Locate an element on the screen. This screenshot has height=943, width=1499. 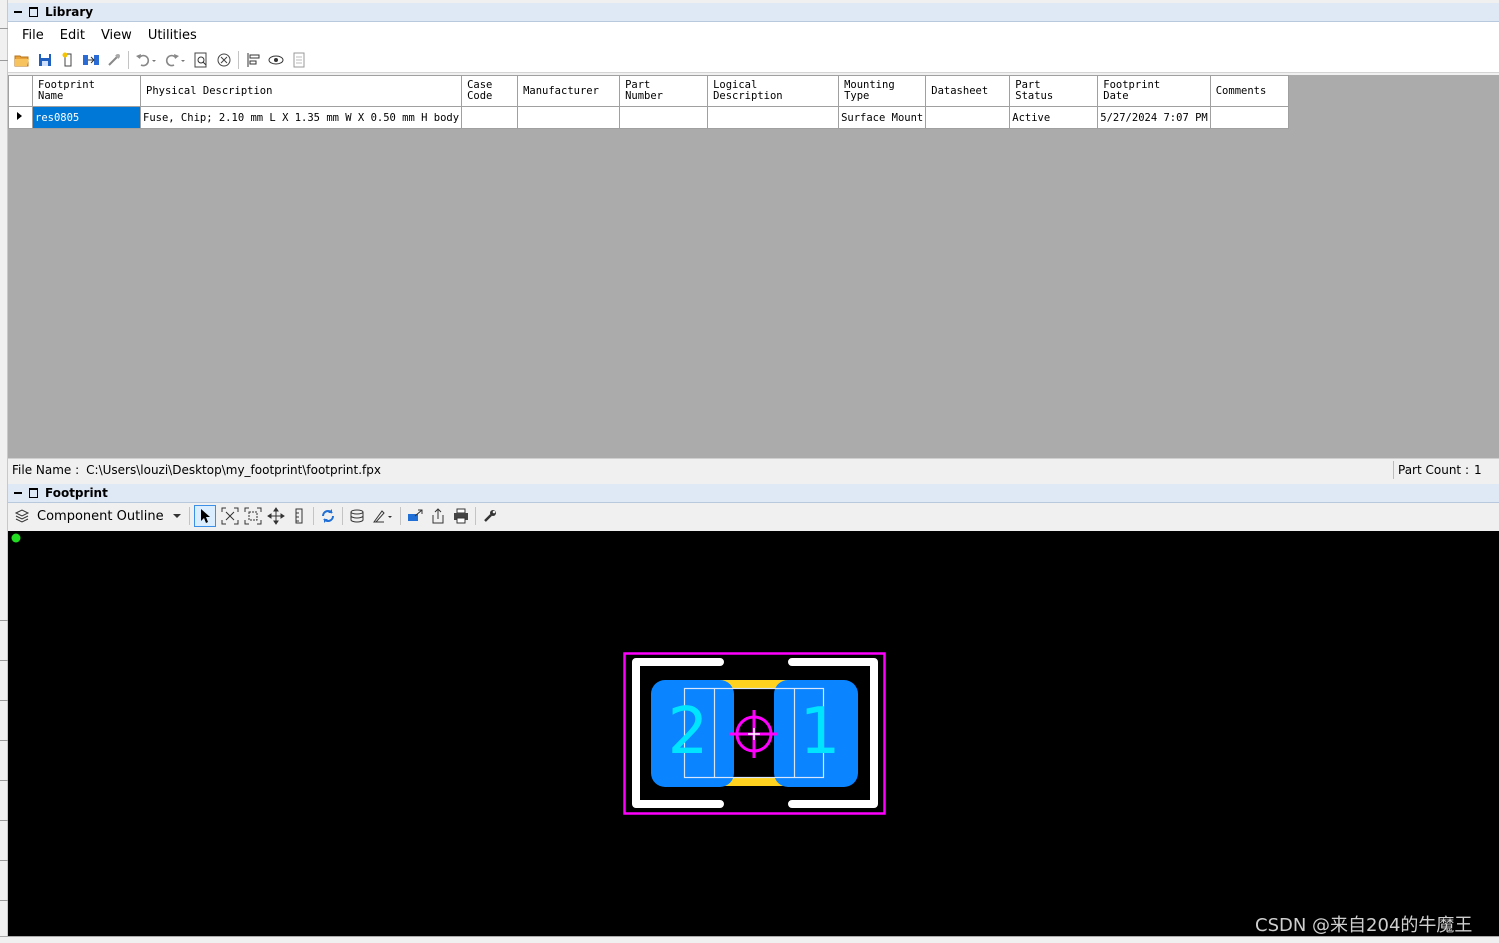
status-divider is located at coordinates (1393, 470).